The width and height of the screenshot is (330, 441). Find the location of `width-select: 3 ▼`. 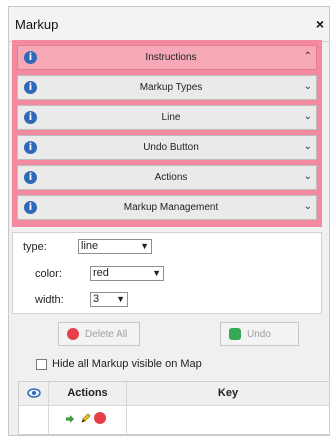

width-select: 3 ▼ is located at coordinates (109, 299).